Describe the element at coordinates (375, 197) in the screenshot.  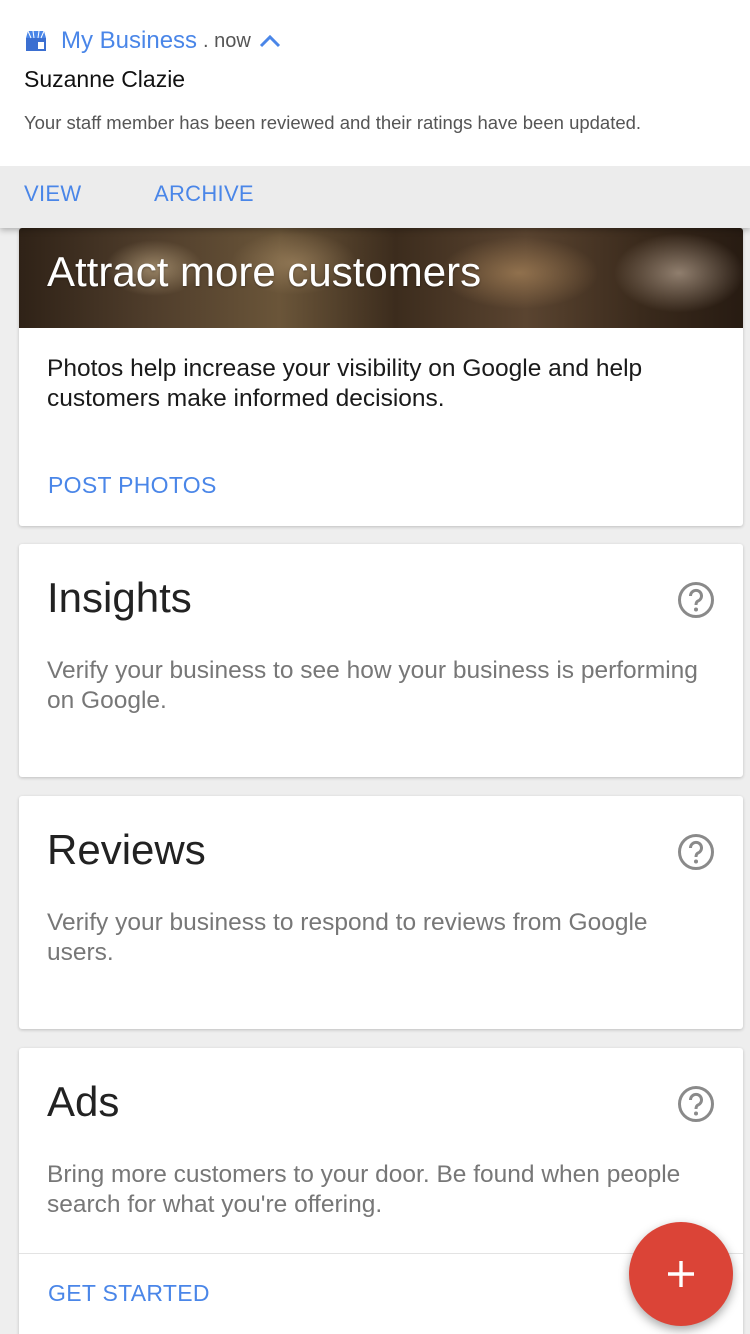
I see `notification-actions: VIEW ARCHIVE` at that location.